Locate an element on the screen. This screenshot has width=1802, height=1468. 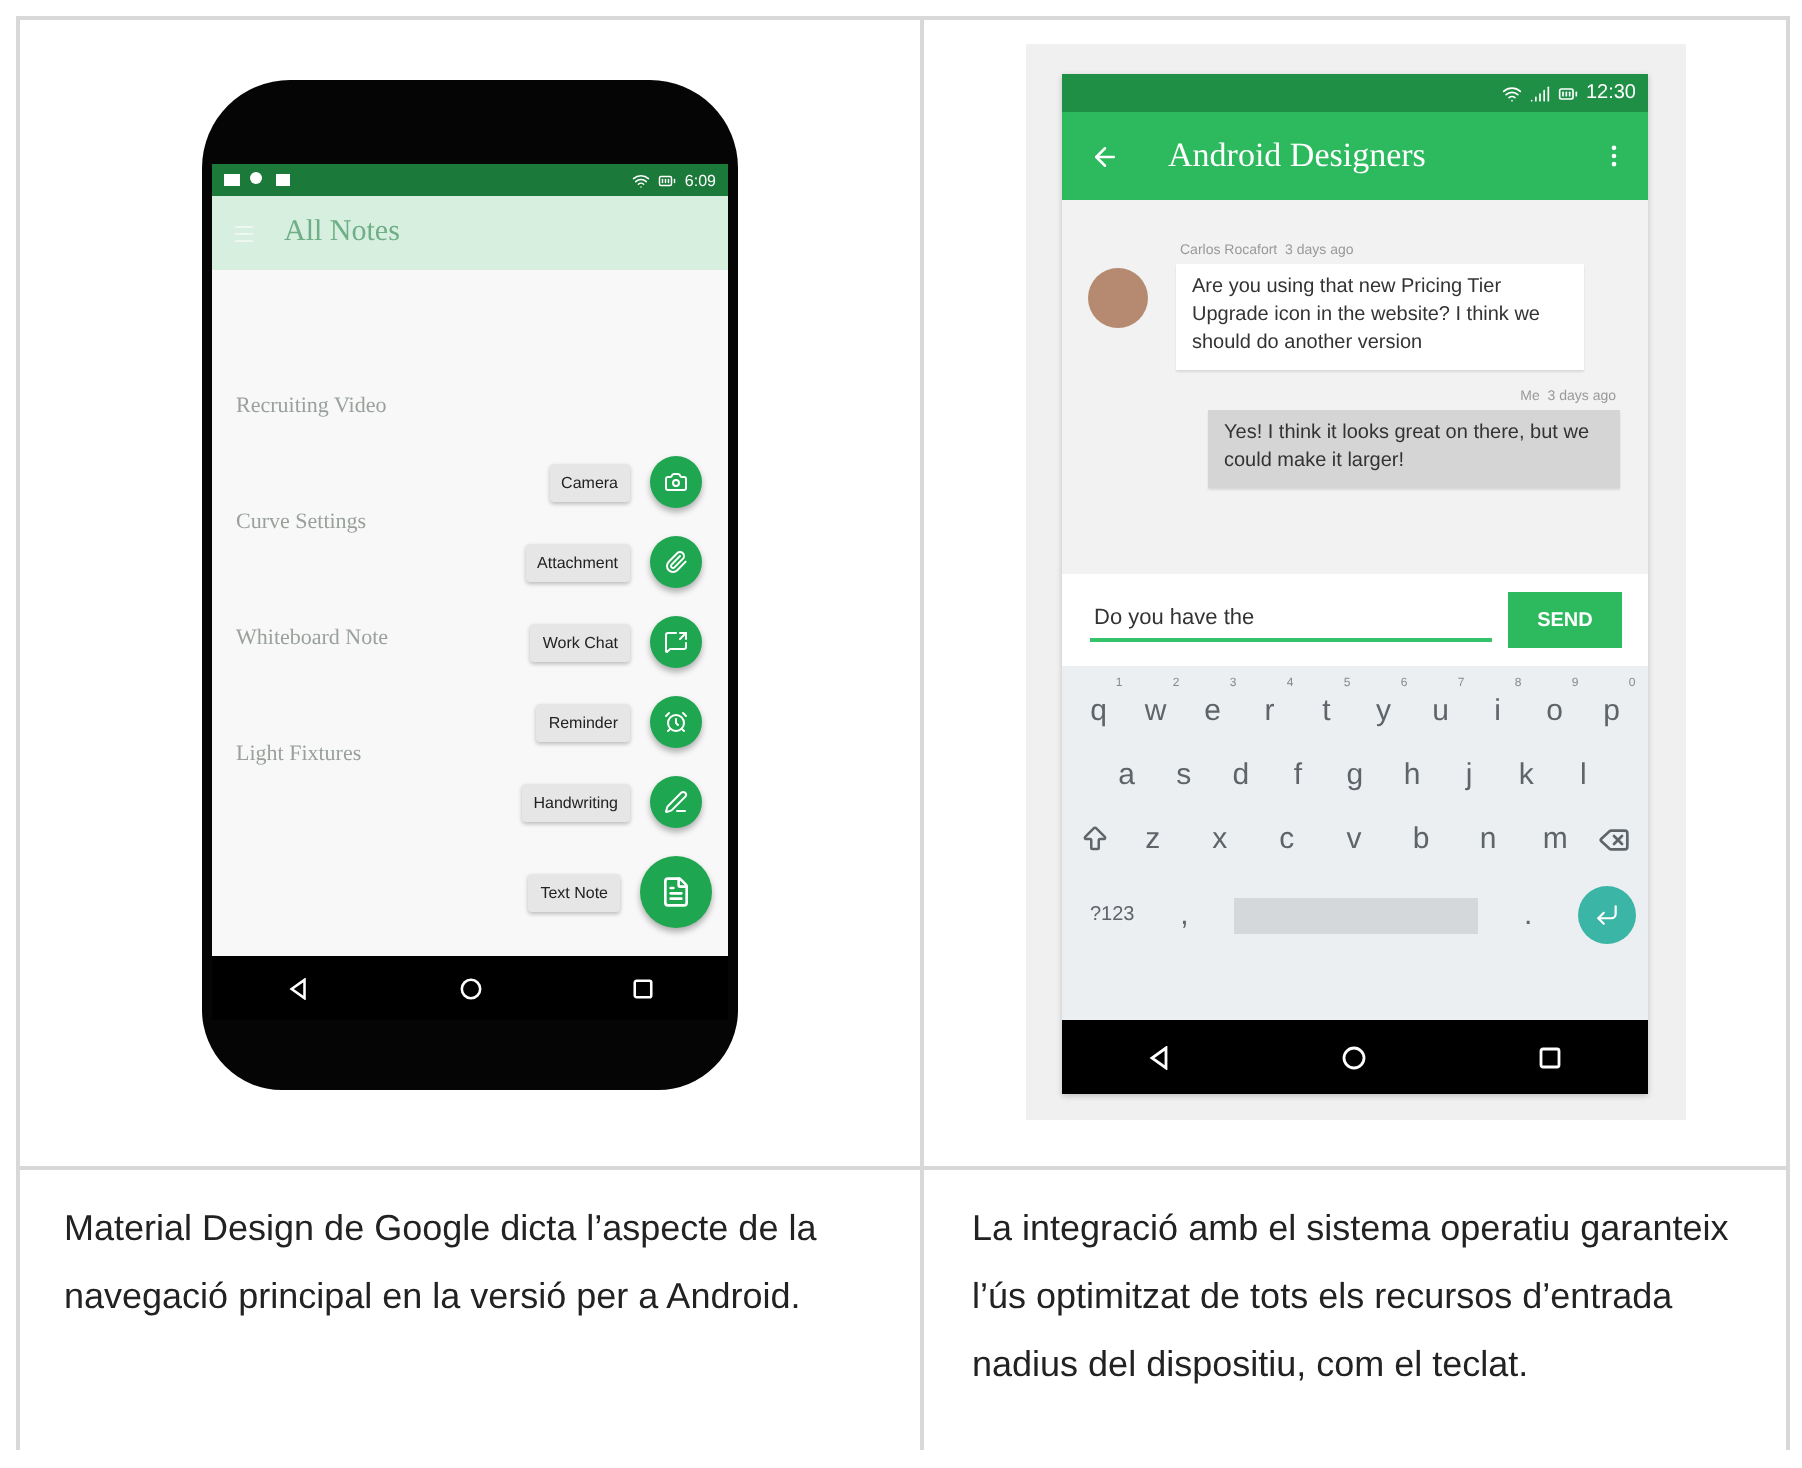
key: h is located at coordinates (1412, 775).